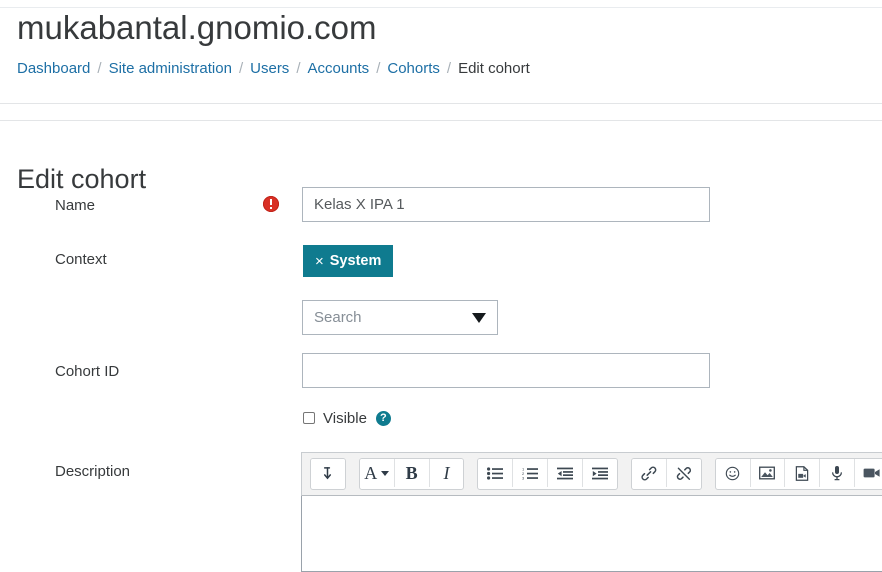 This screenshot has width=882, height=572. Describe the element at coordinates (338, 317) in the screenshot. I see `context-search-placeholder: Search` at that location.